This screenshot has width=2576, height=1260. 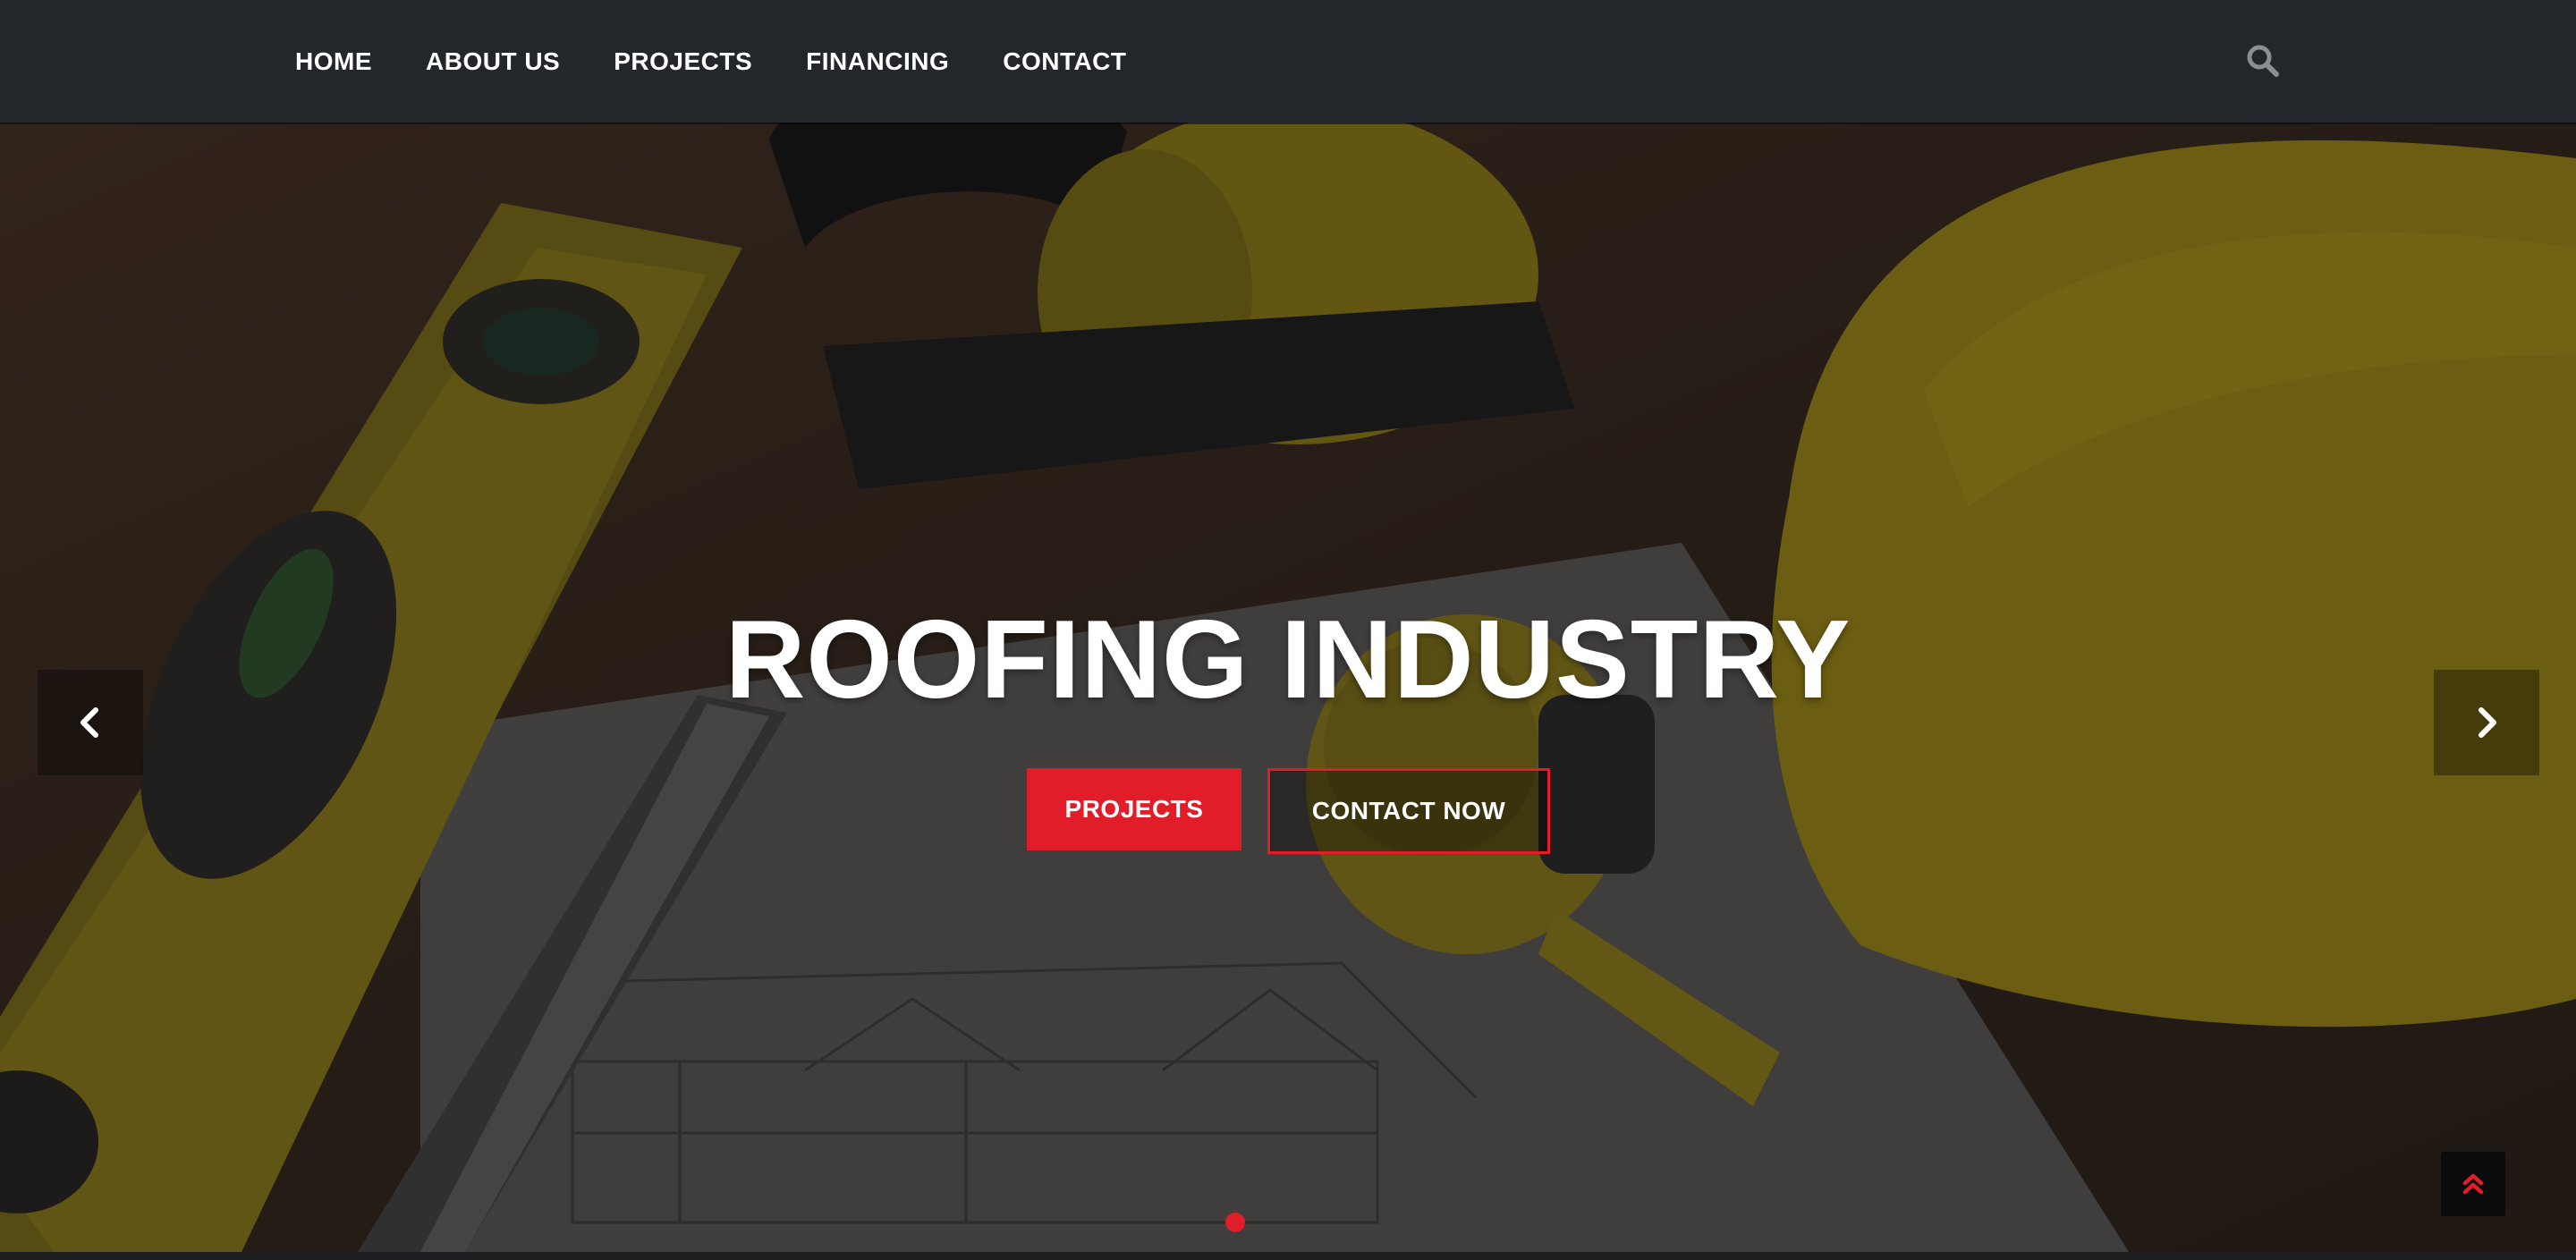 I want to click on slider-next-button, so click(x=2486, y=722).